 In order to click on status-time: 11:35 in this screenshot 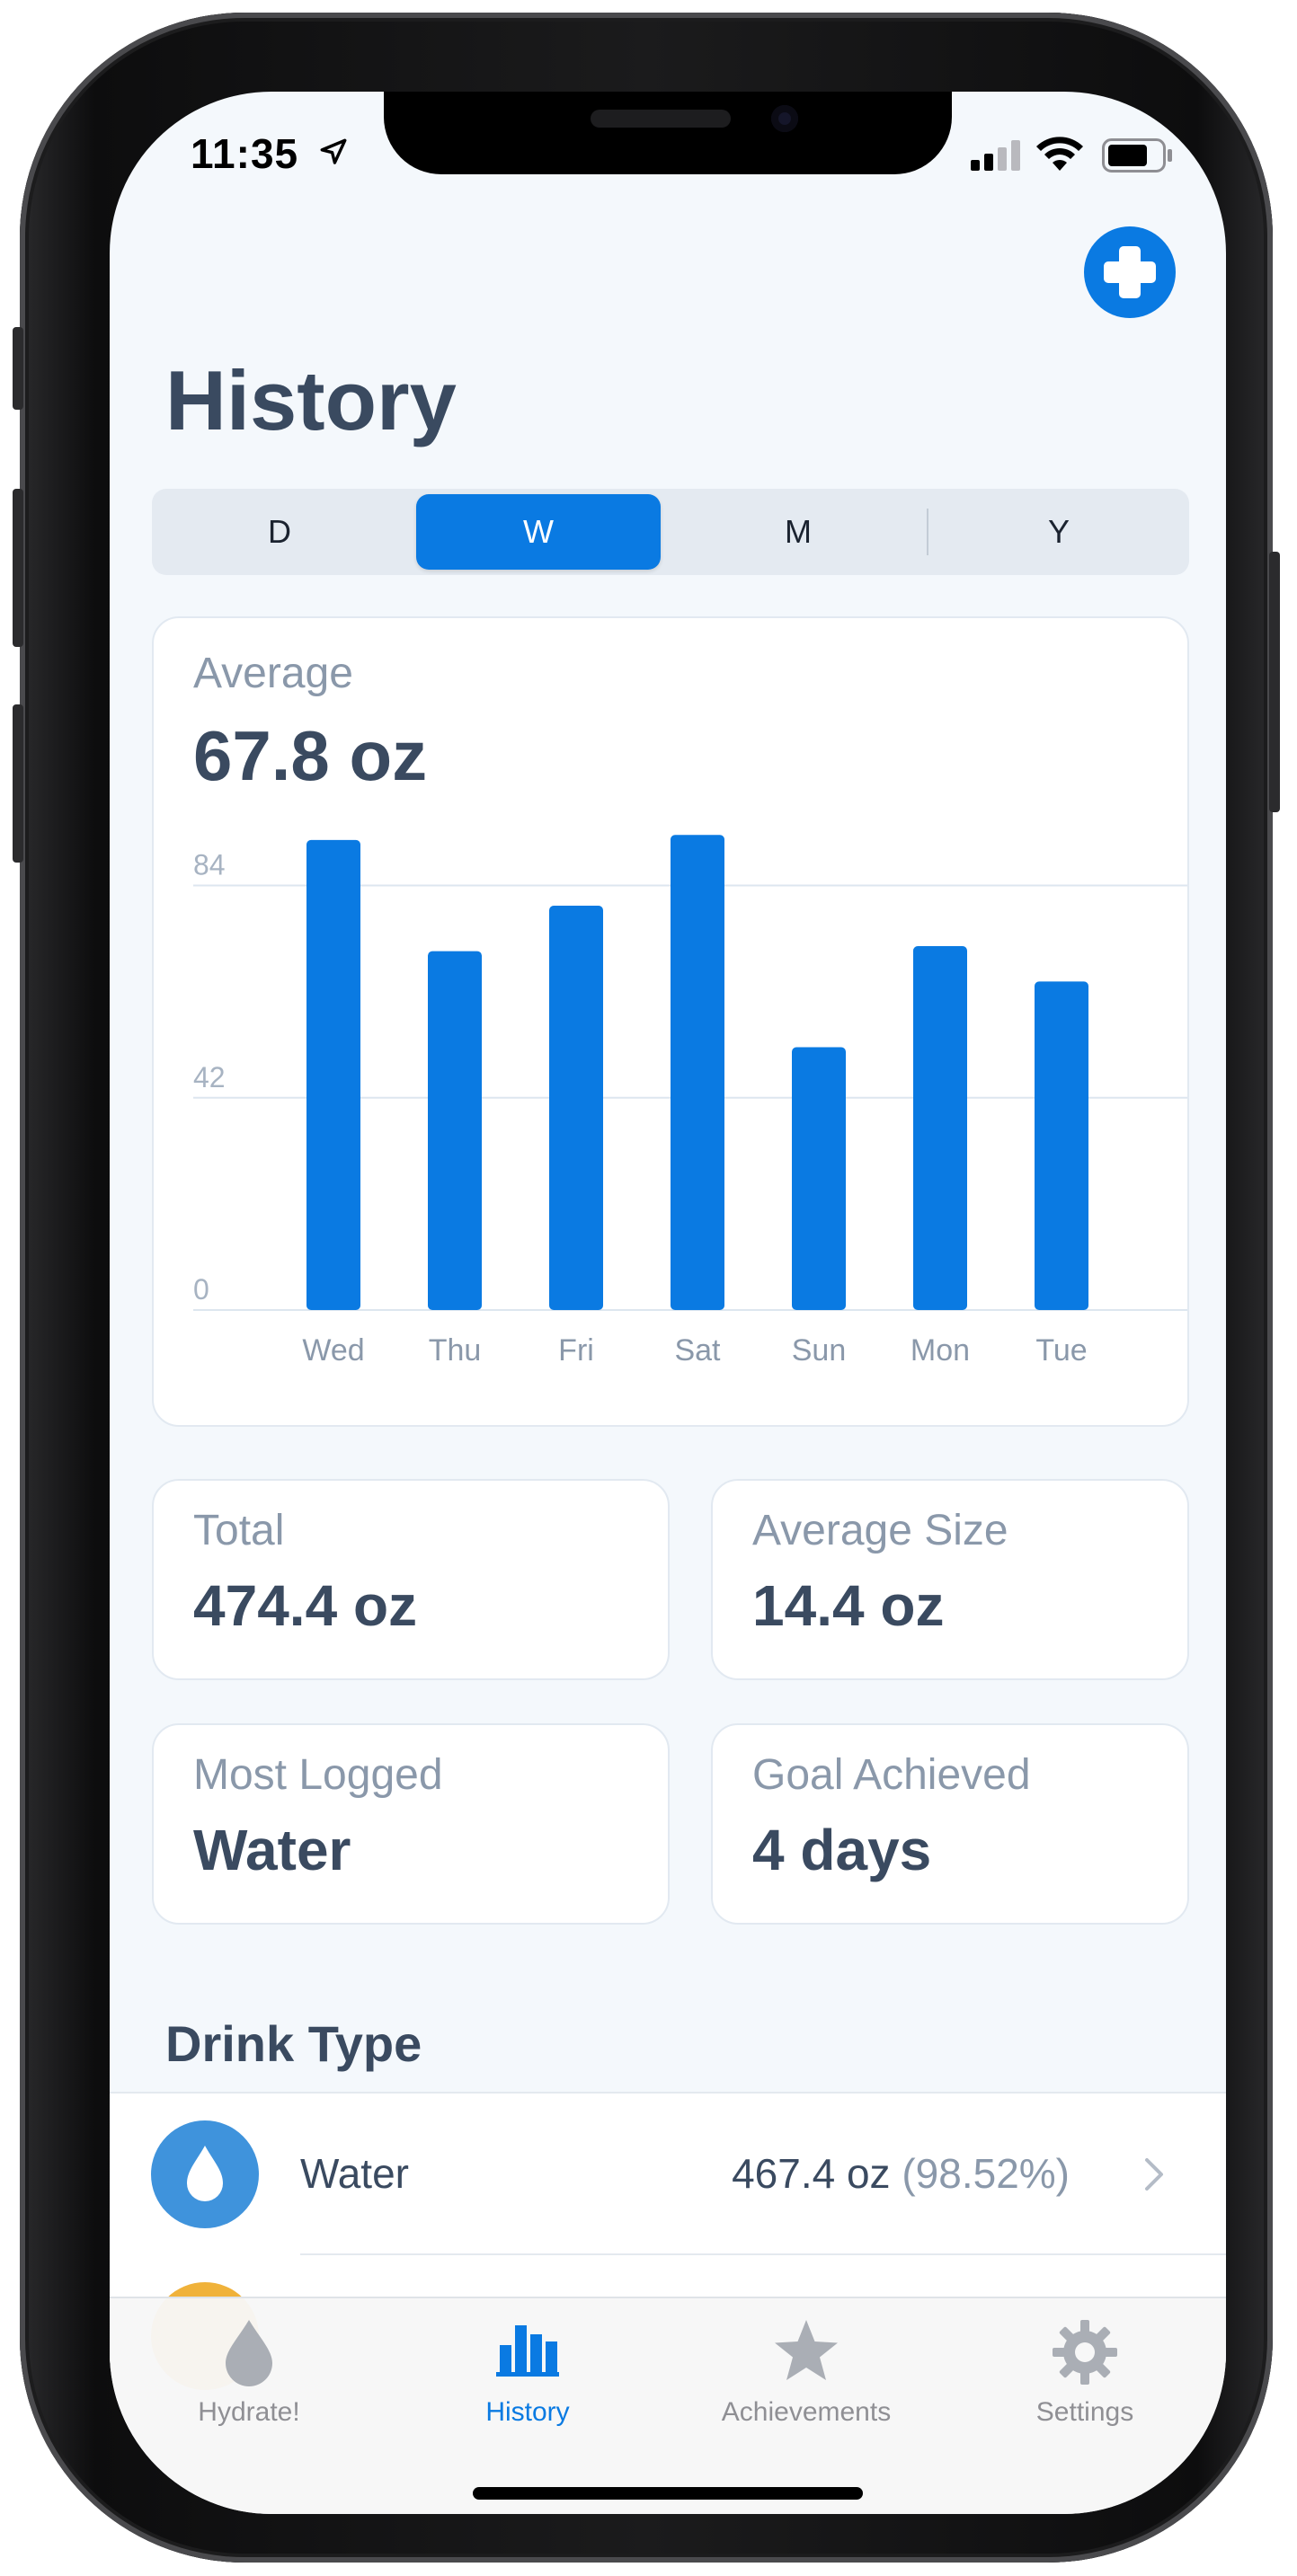, I will do `click(245, 153)`.